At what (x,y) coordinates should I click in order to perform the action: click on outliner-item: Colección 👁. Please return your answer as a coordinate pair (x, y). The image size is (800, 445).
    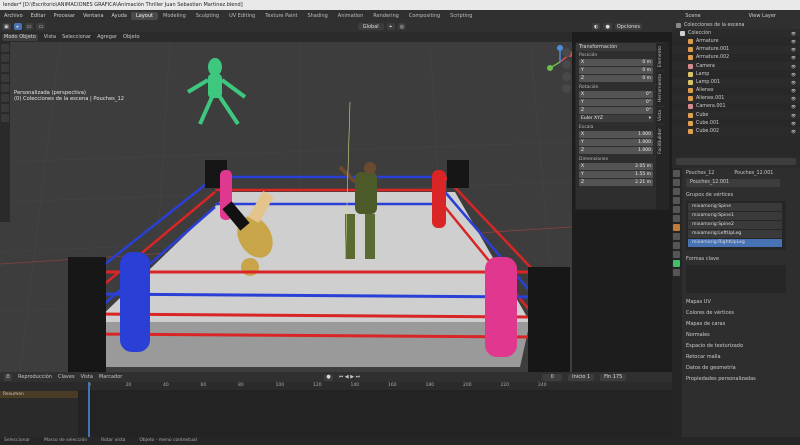
    Looking at the image, I should click on (736, 33).